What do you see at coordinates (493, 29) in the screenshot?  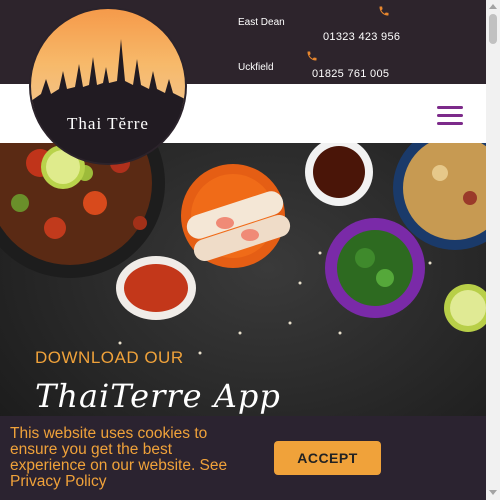 I see `scrollbar-thumb` at bounding box center [493, 29].